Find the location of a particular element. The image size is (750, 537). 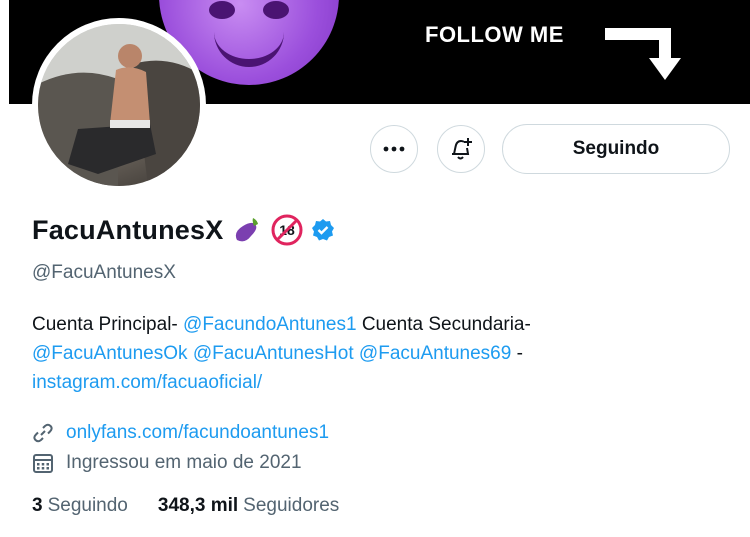

following-count: 3 is located at coordinates (37, 505).